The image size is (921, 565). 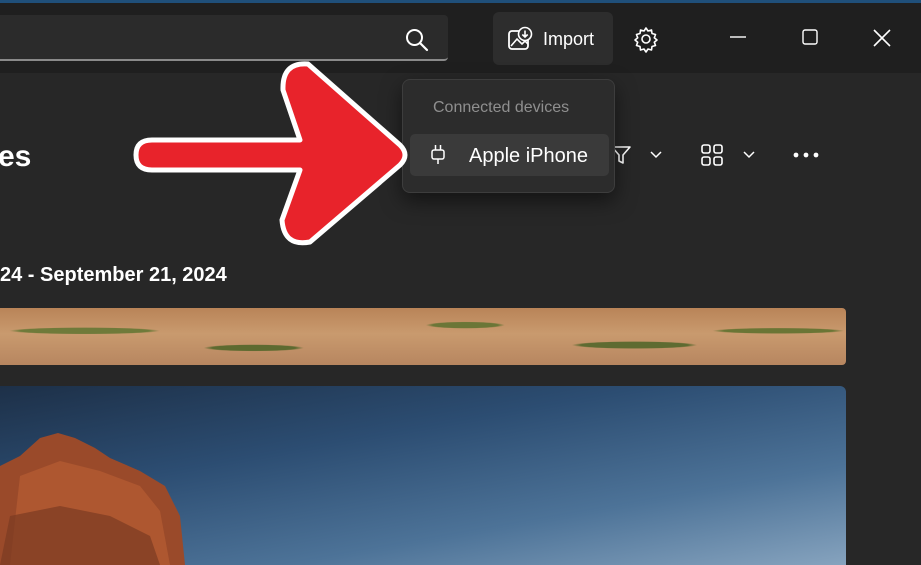 What do you see at coordinates (882, 38) in the screenshot?
I see `close-icon` at bounding box center [882, 38].